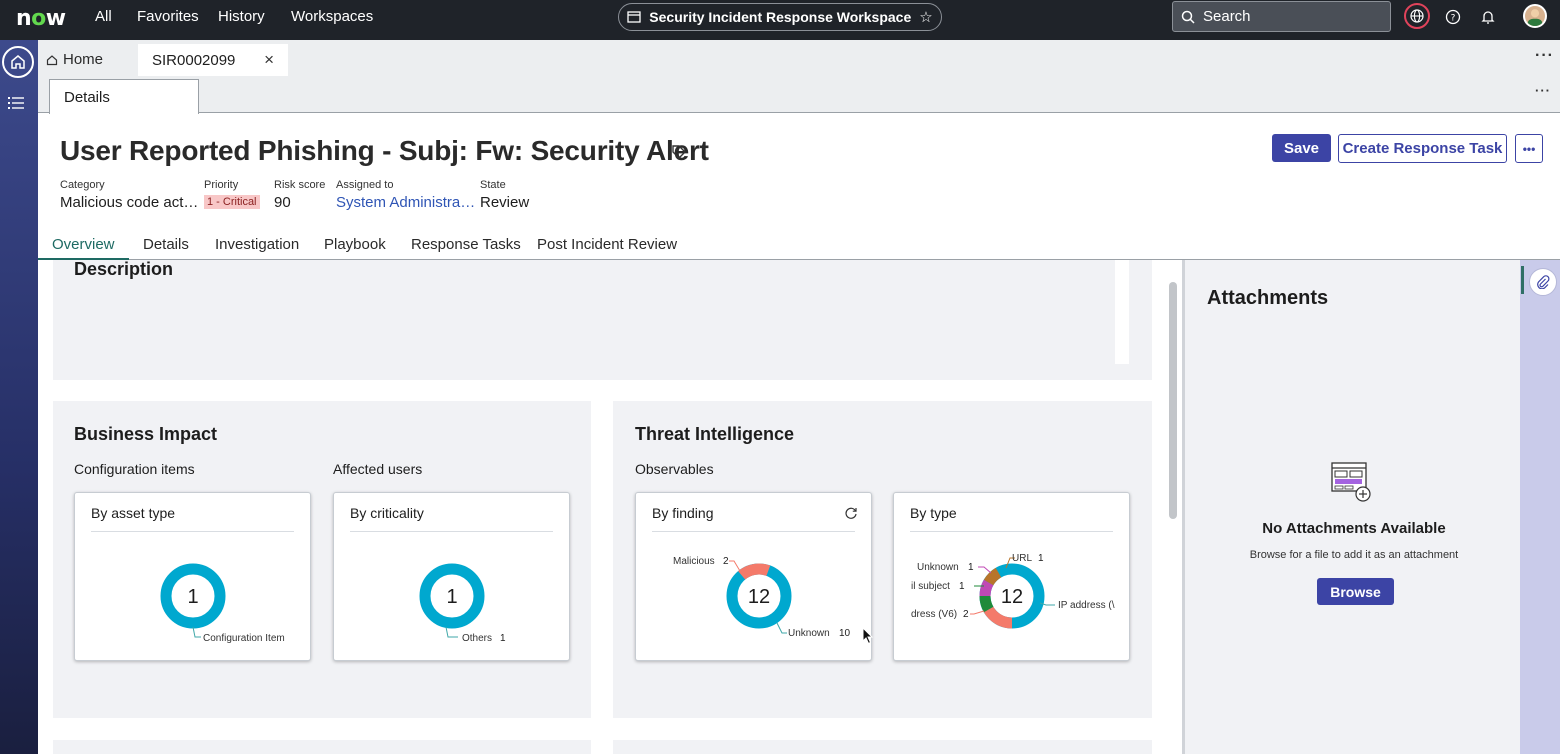 This screenshot has height=754, width=1560. Describe the element at coordinates (221, 185) in the screenshot. I see `priority-label: Priority` at that location.